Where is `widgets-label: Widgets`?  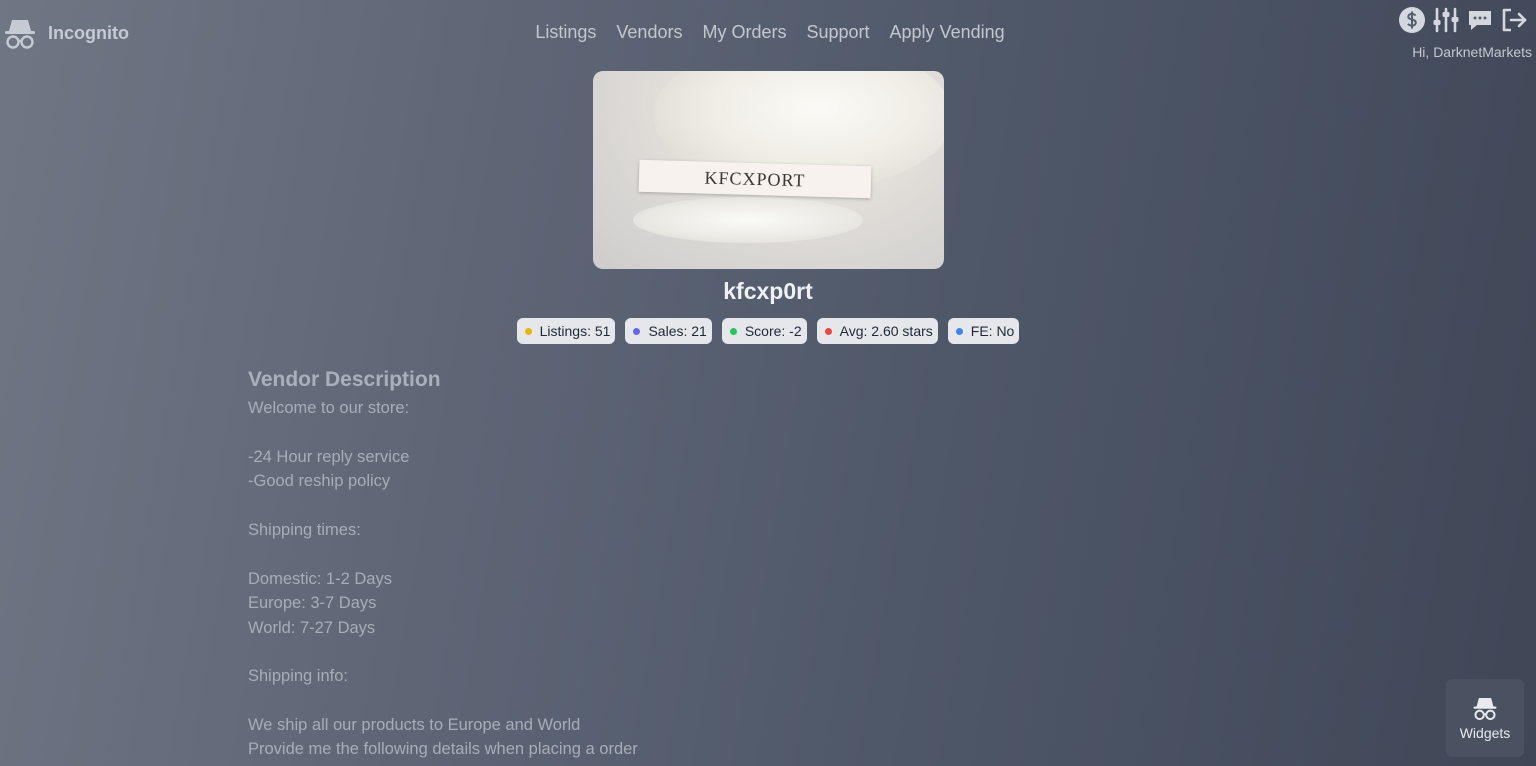 widgets-label: Widgets is located at coordinates (1485, 733).